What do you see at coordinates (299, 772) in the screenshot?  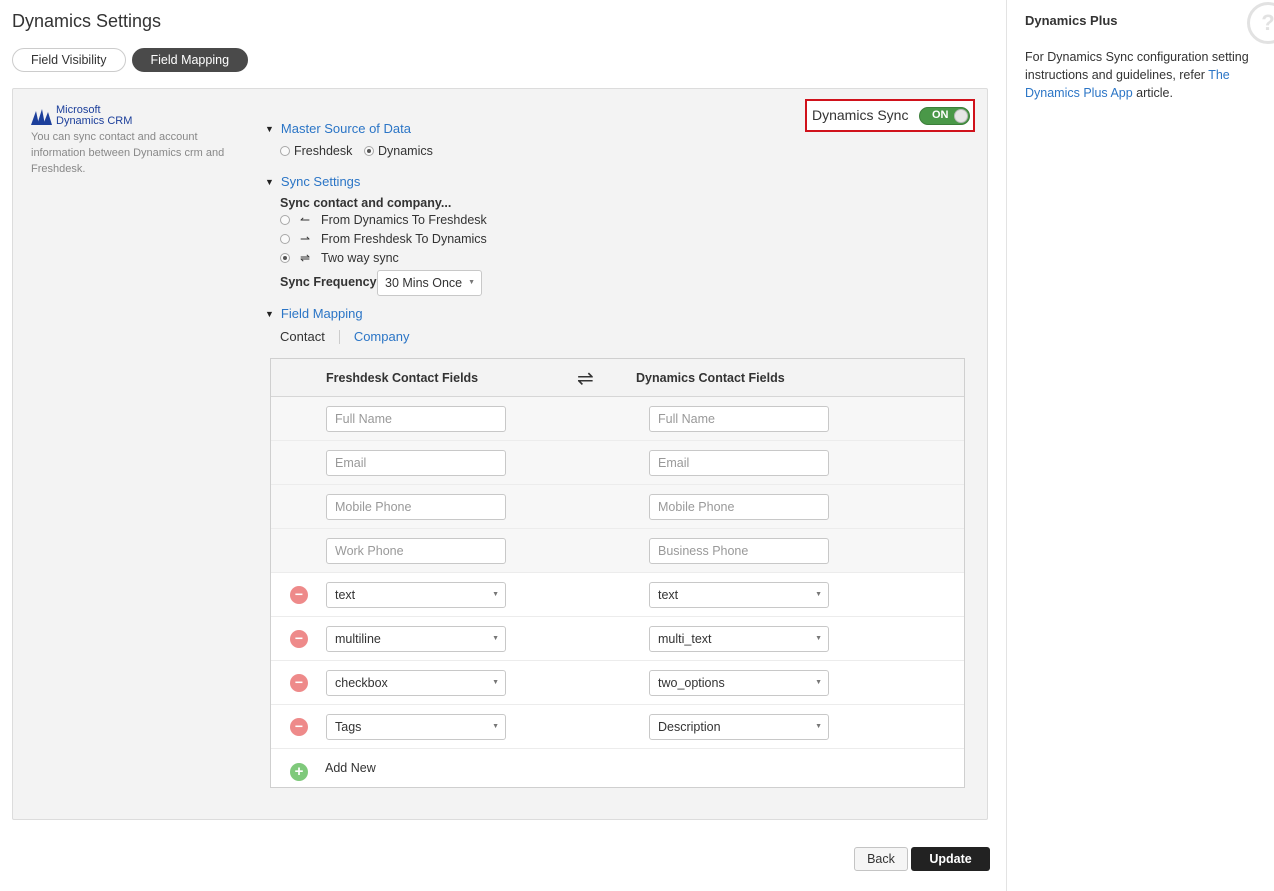 I see `add-mapping-button: +` at bounding box center [299, 772].